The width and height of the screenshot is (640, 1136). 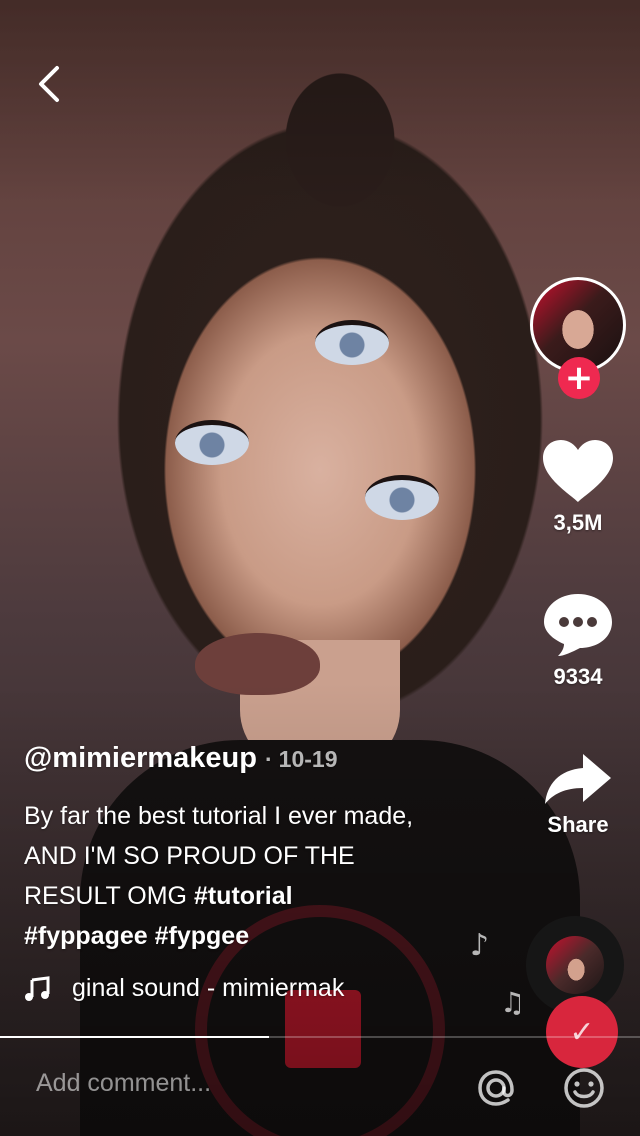 I want to click on comment-bar, so click(x=320, y=1087).